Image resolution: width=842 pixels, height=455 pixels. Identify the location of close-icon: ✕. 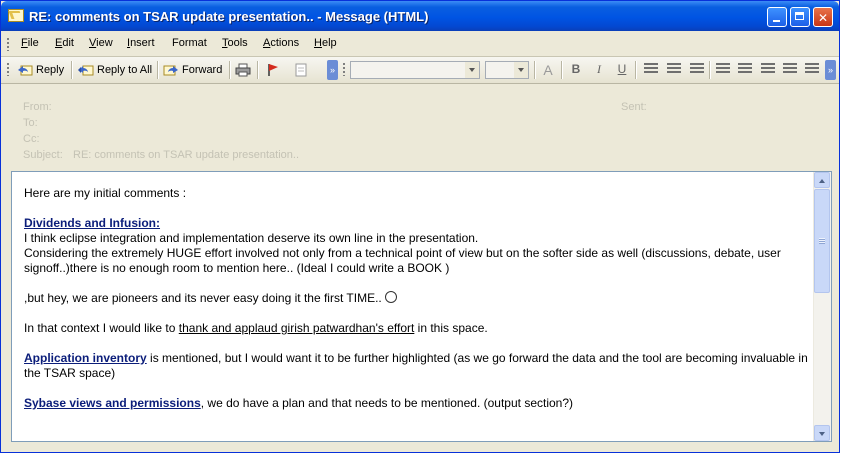
(823, 18).